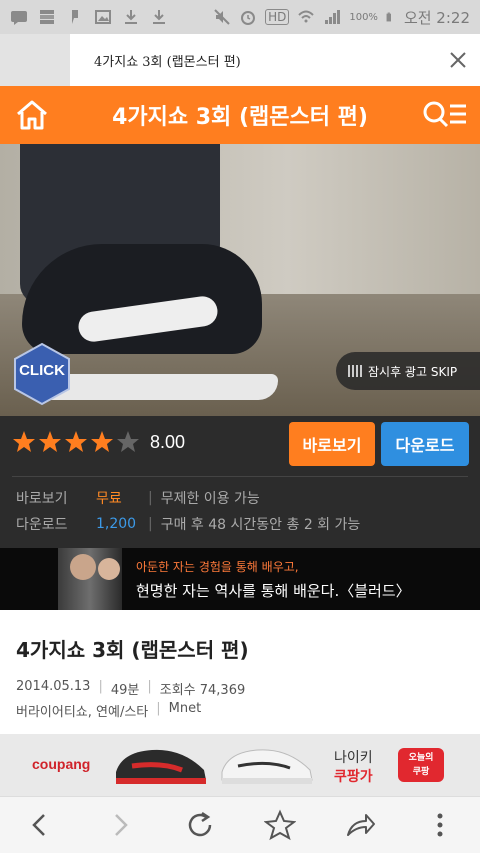 The width and height of the screenshot is (480, 853). Describe the element at coordinates (202, 690) in the screenshot. I see `view-count: 조회수 74,369` at that location.